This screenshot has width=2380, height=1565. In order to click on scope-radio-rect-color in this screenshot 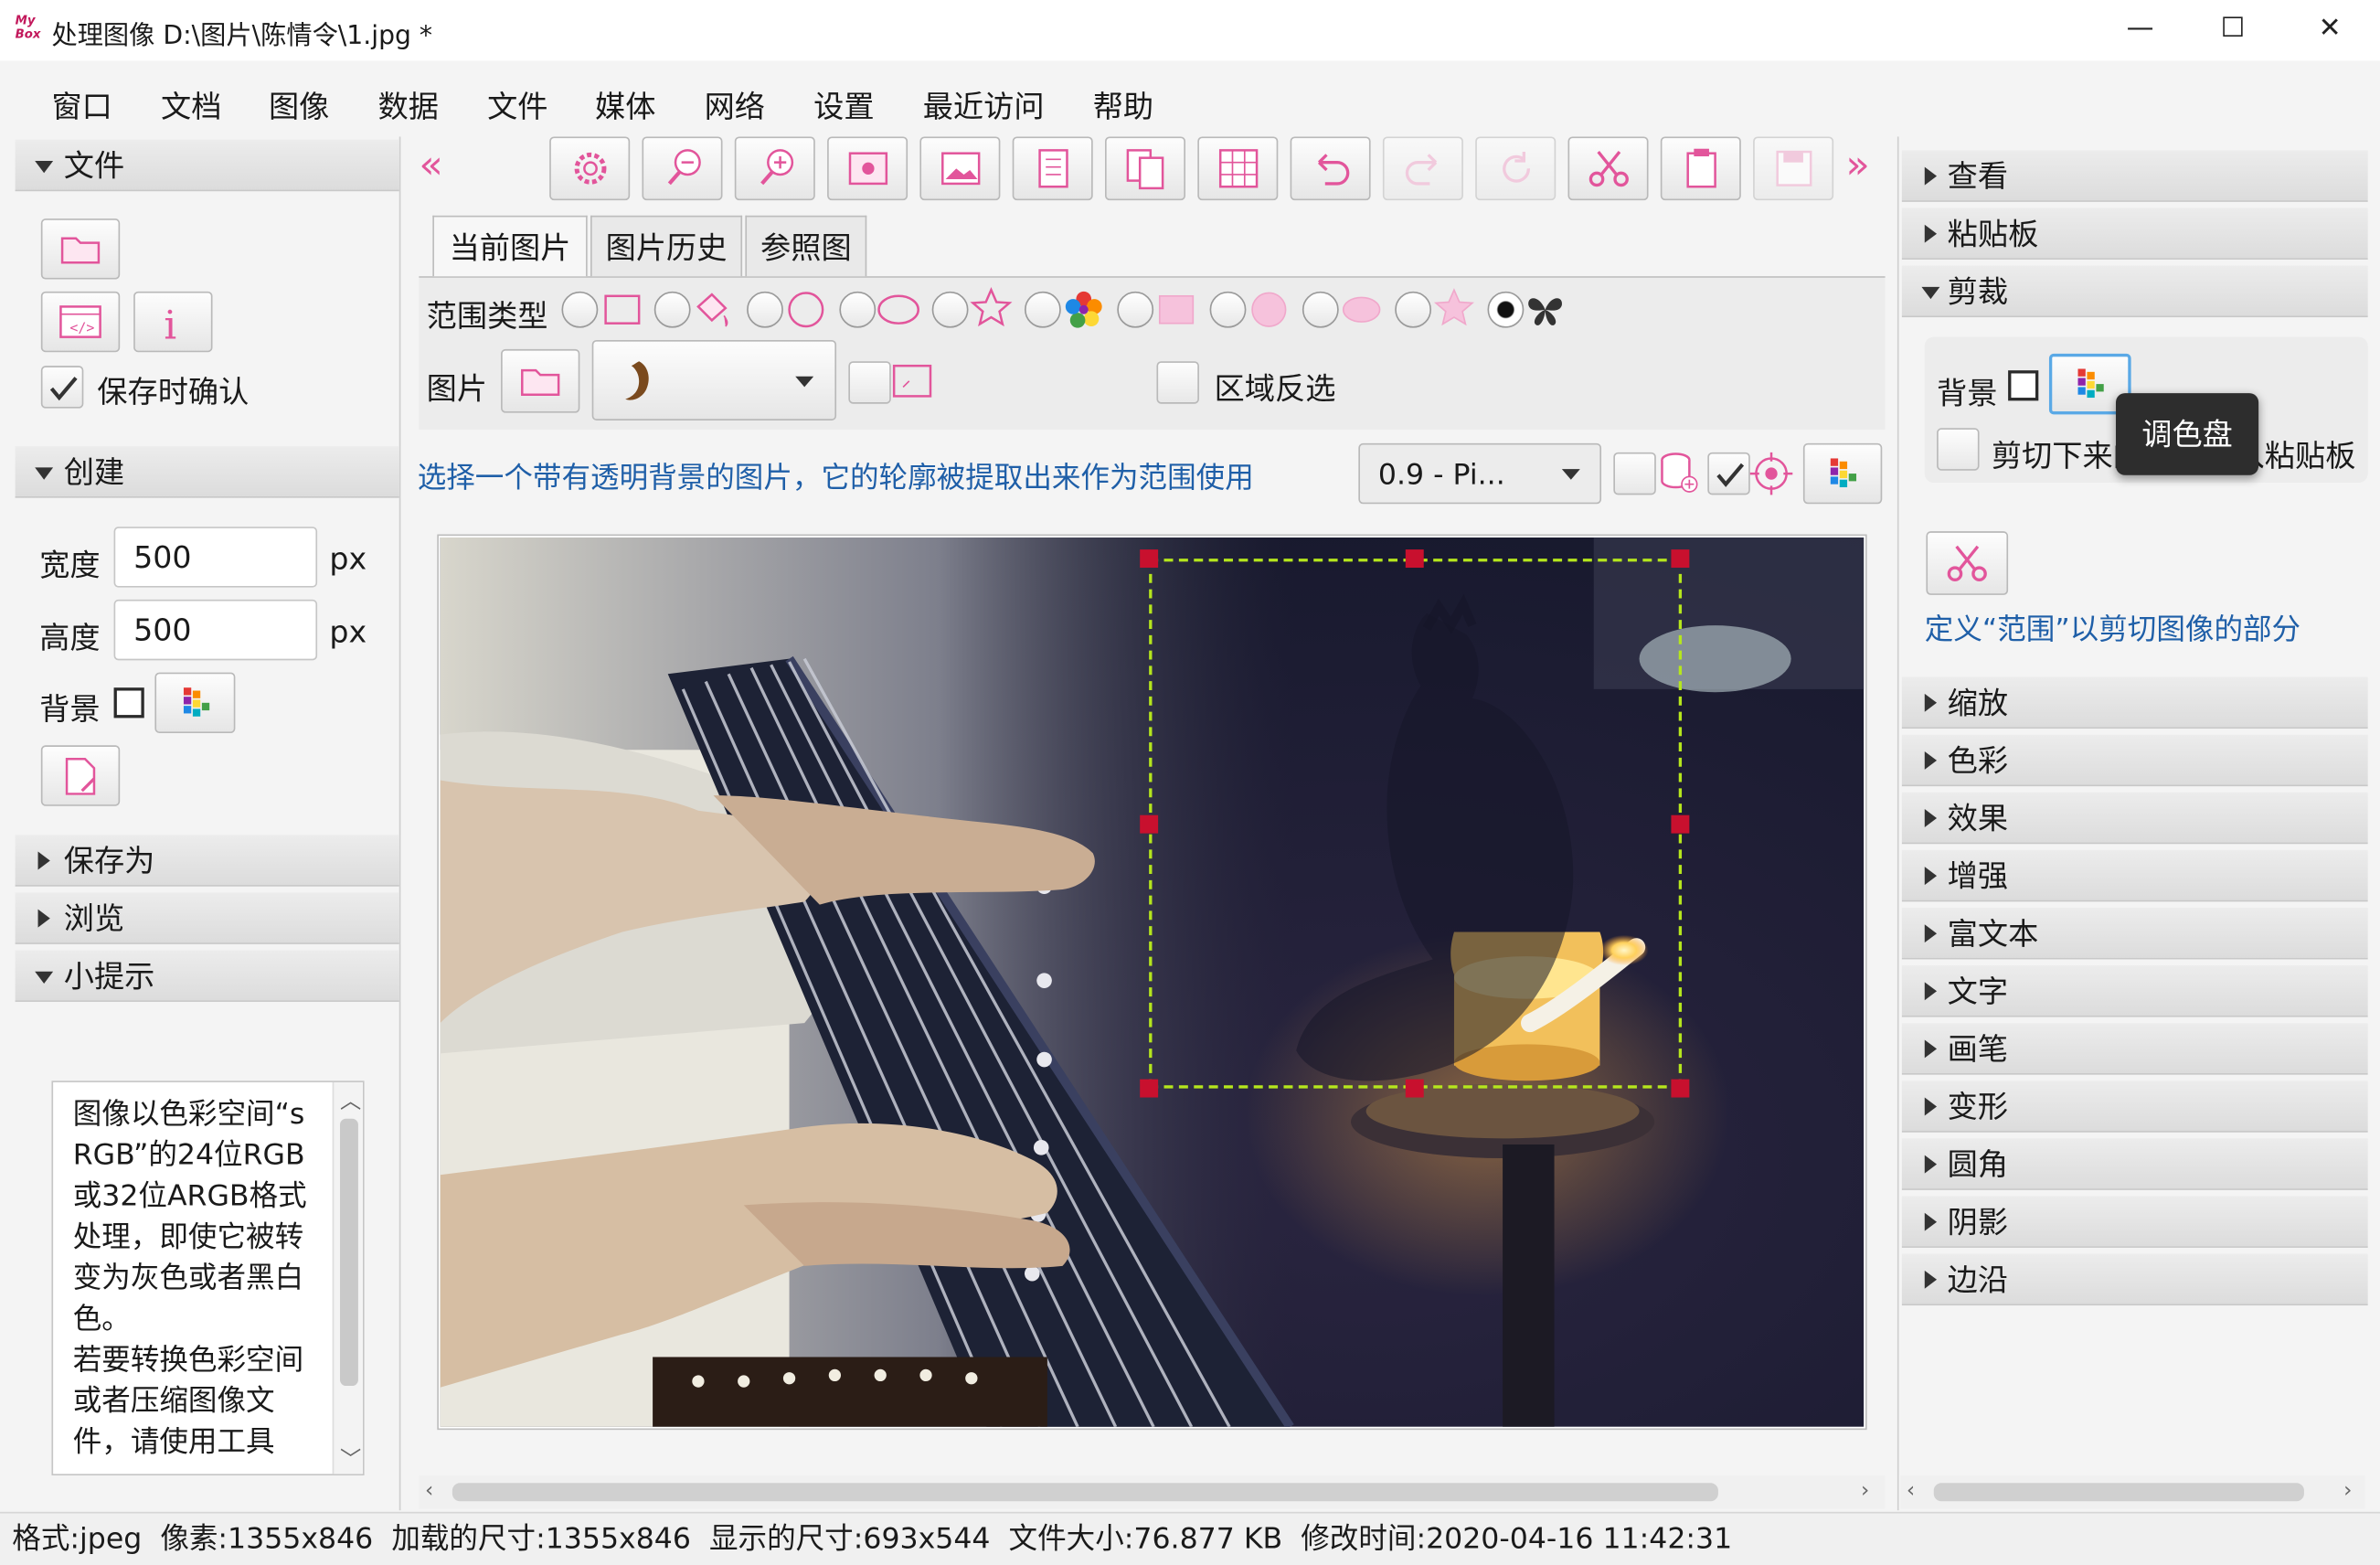, I will do `click(1135, 310)`.